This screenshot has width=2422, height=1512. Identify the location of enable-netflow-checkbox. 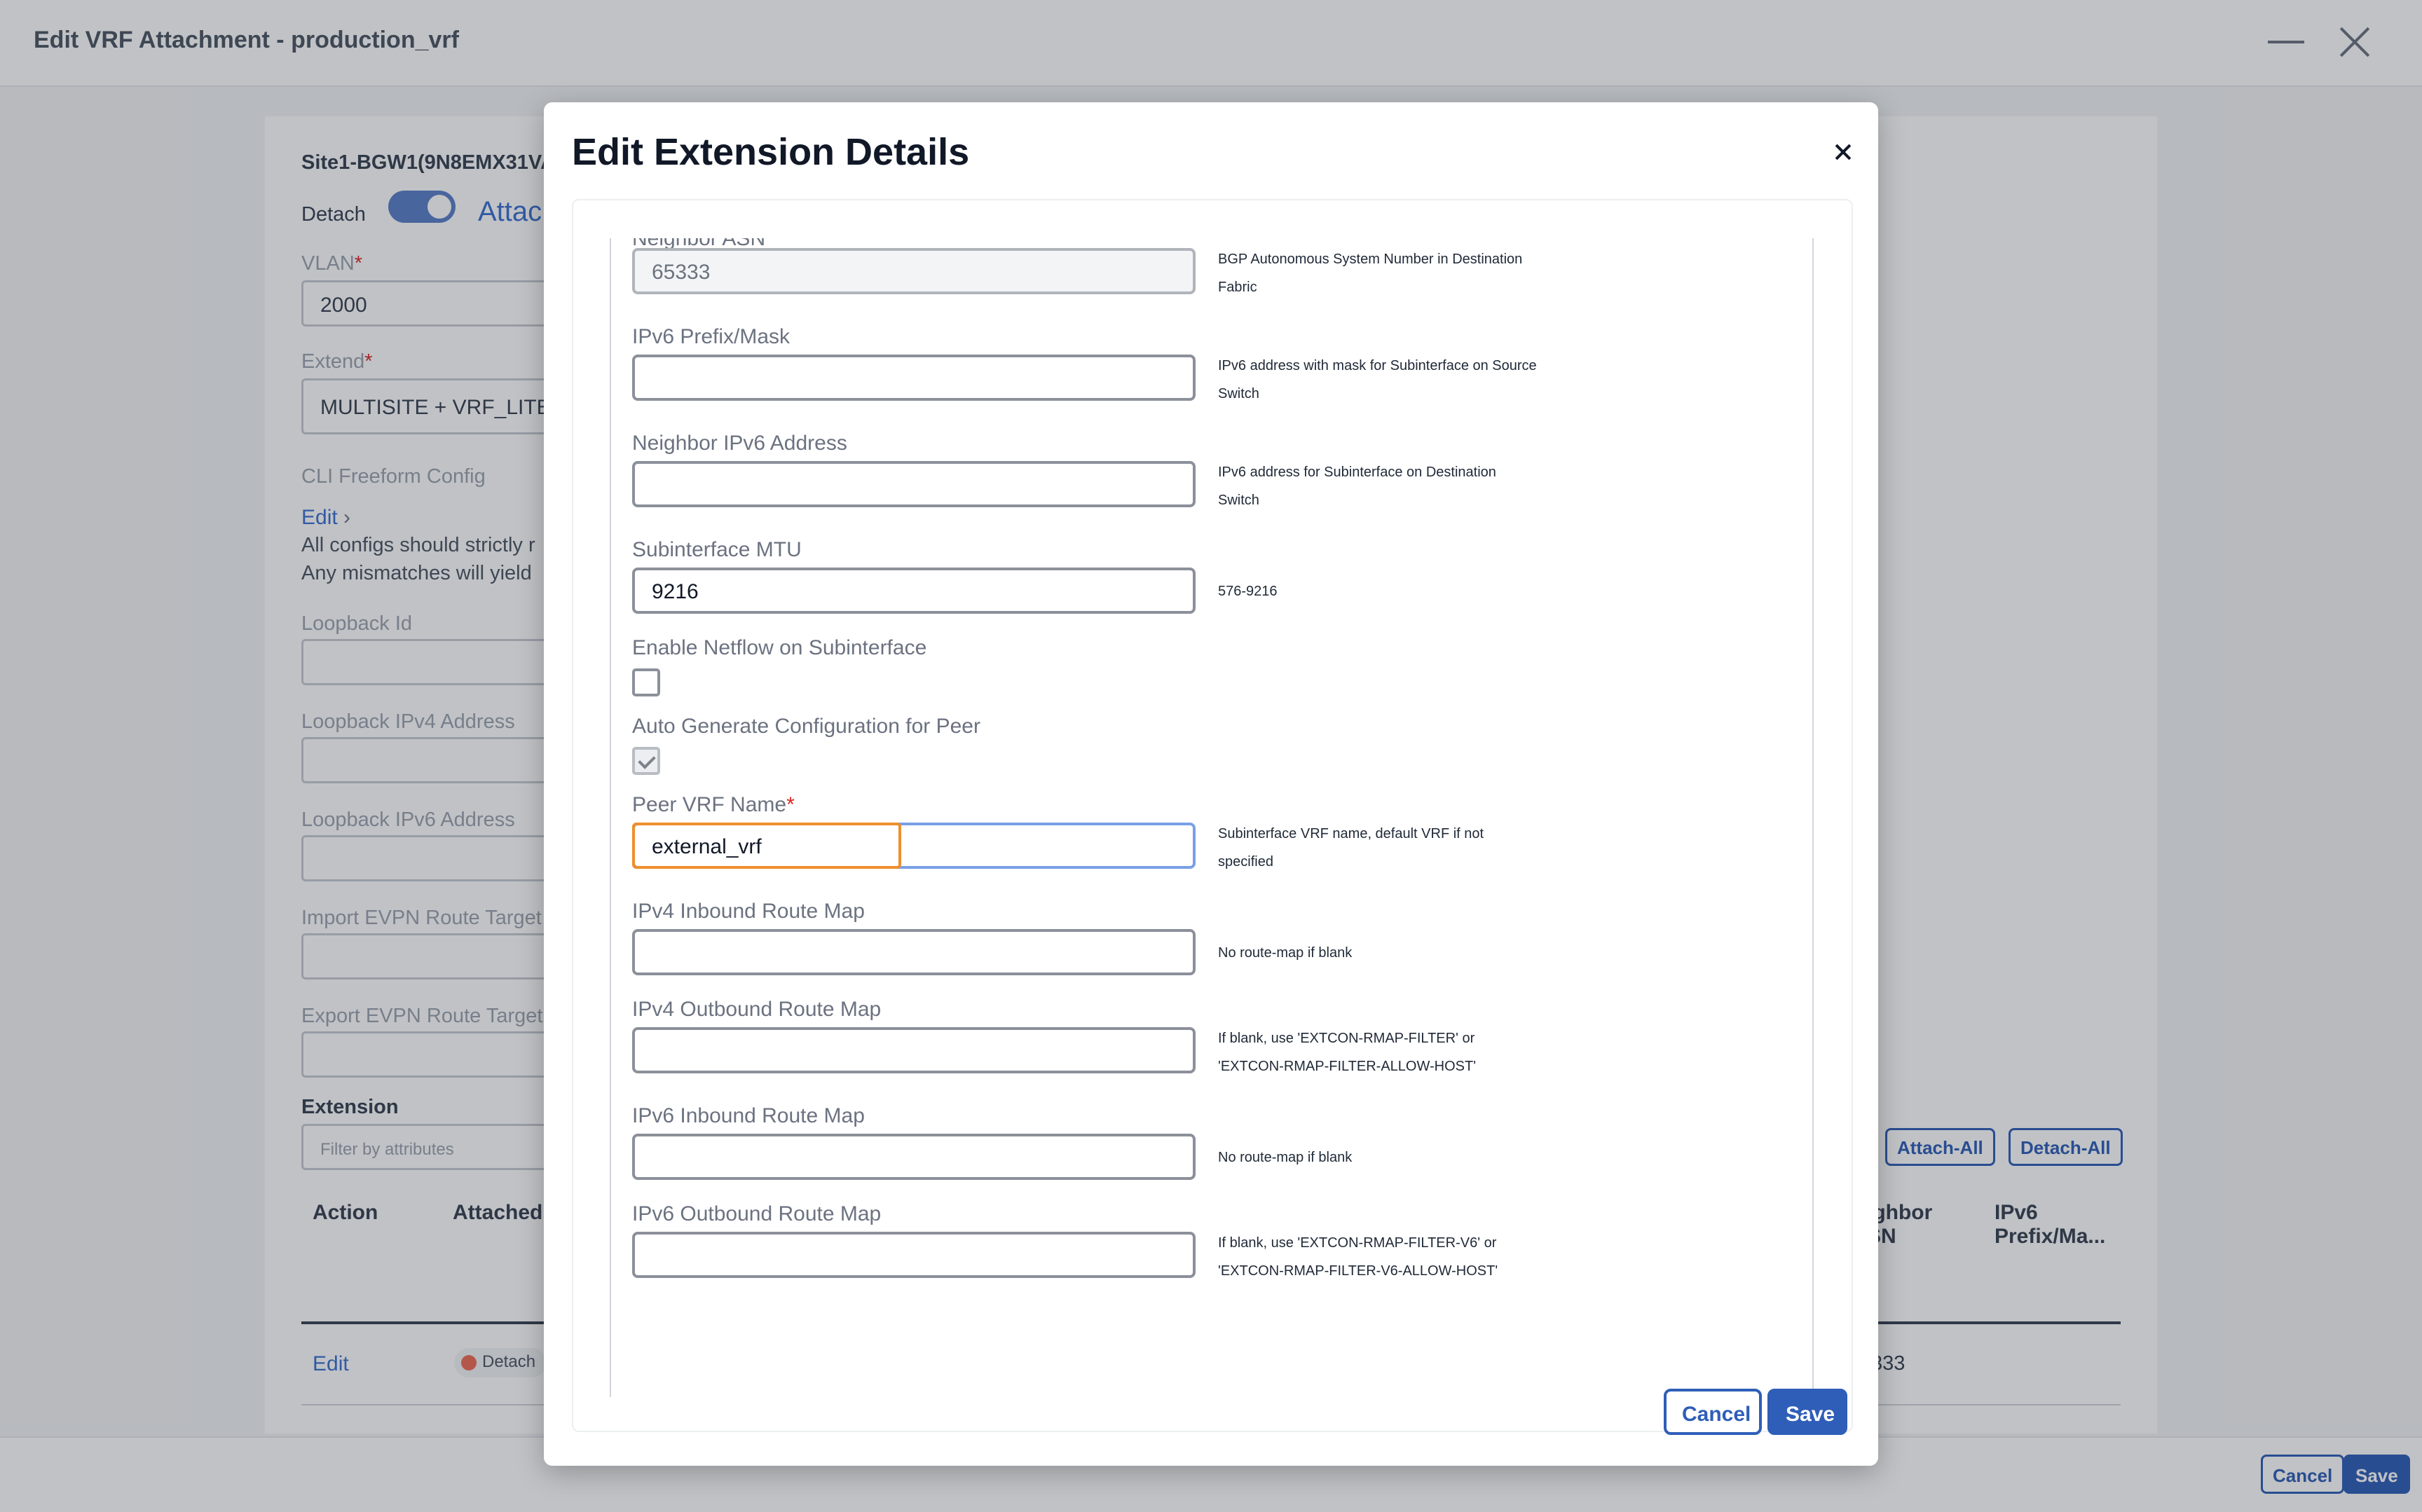
(646, 682).